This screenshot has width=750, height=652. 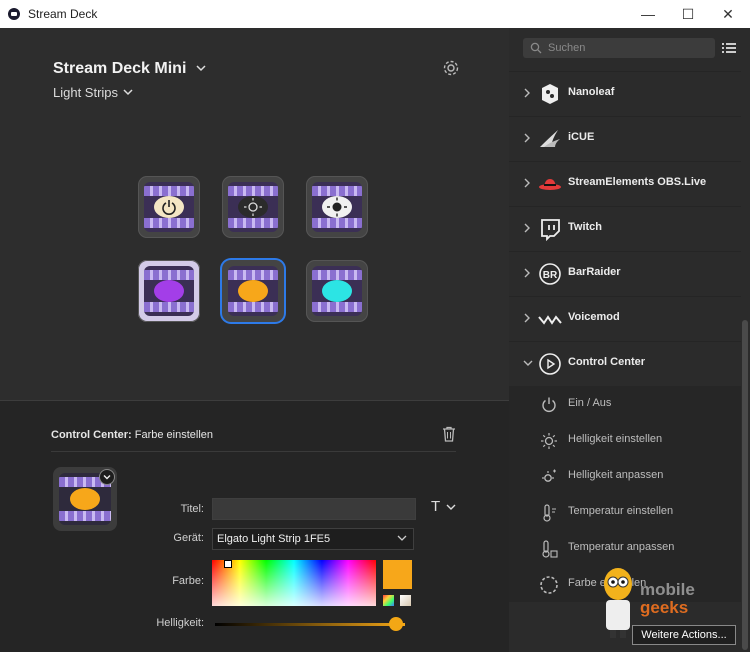 I want to click on key-brightness-up, so click(x=337, y=207).